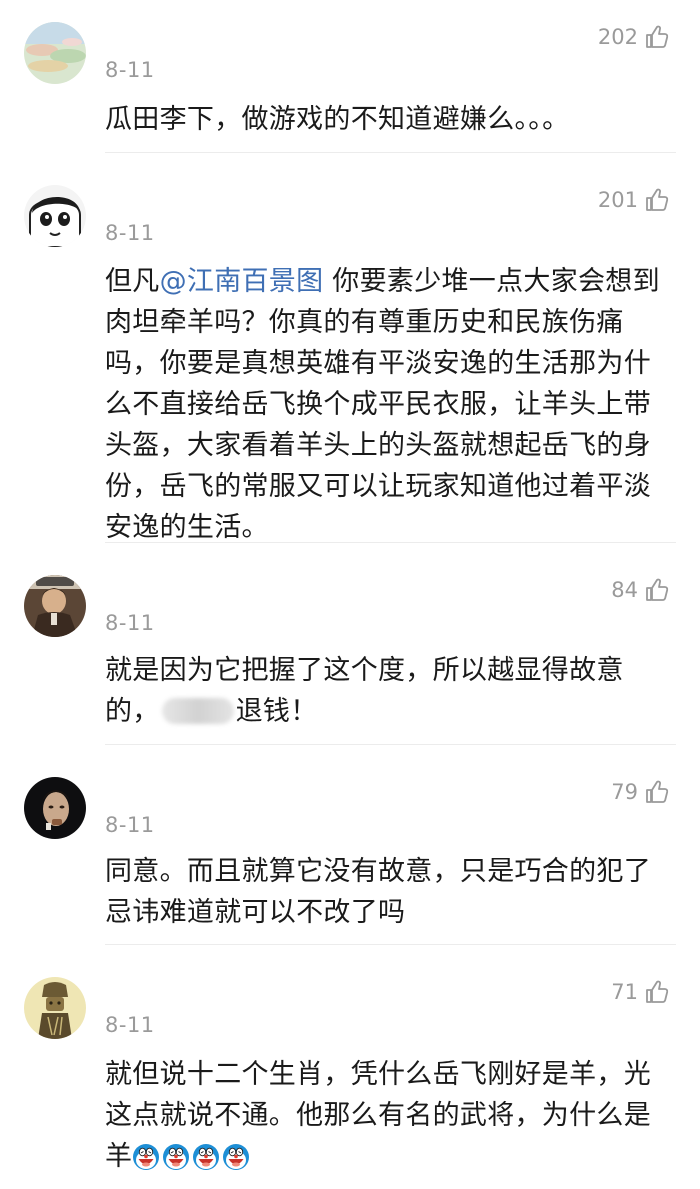  I want to click on mention-link: @江南百景图, so click(242, 281).